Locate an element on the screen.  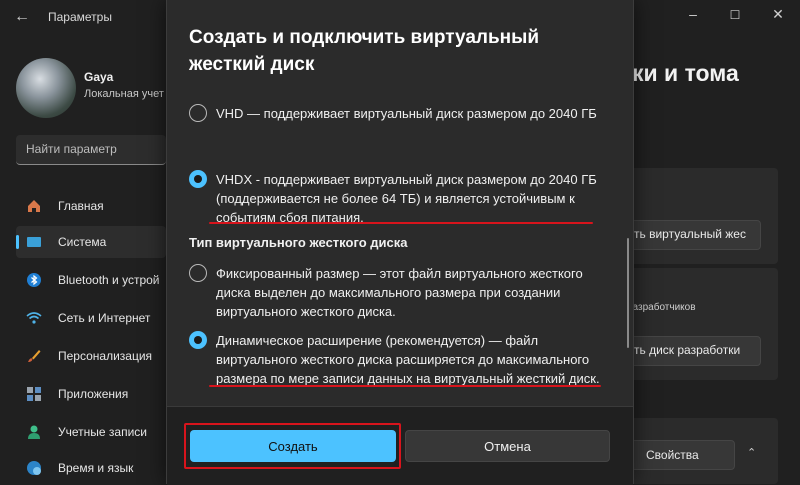
sidebar-item-system: Система is located at coordinates (91, 242).